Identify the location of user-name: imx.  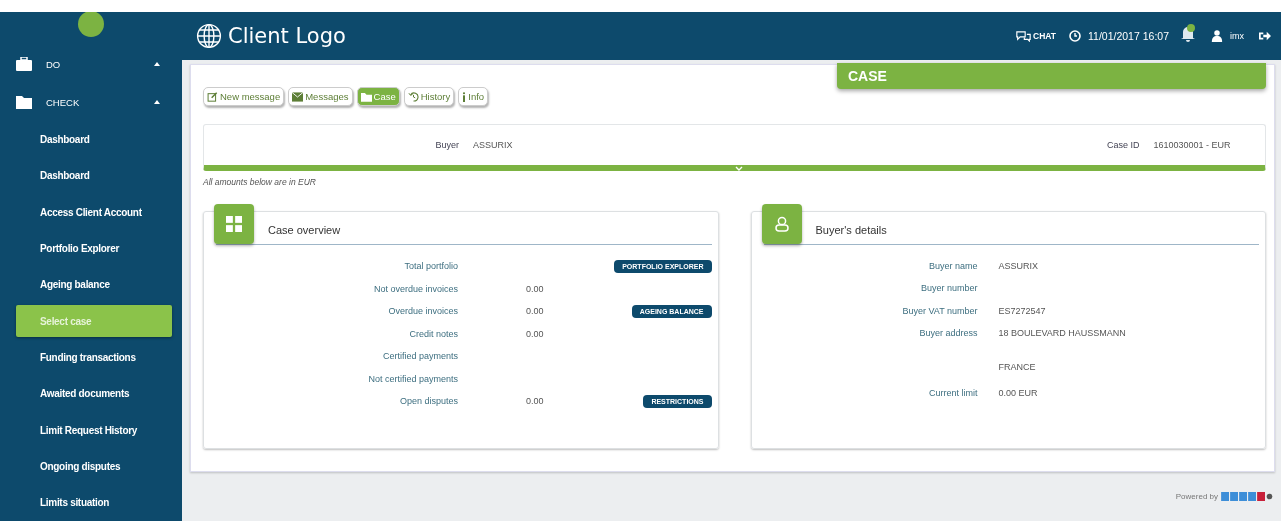
(1237, 36).